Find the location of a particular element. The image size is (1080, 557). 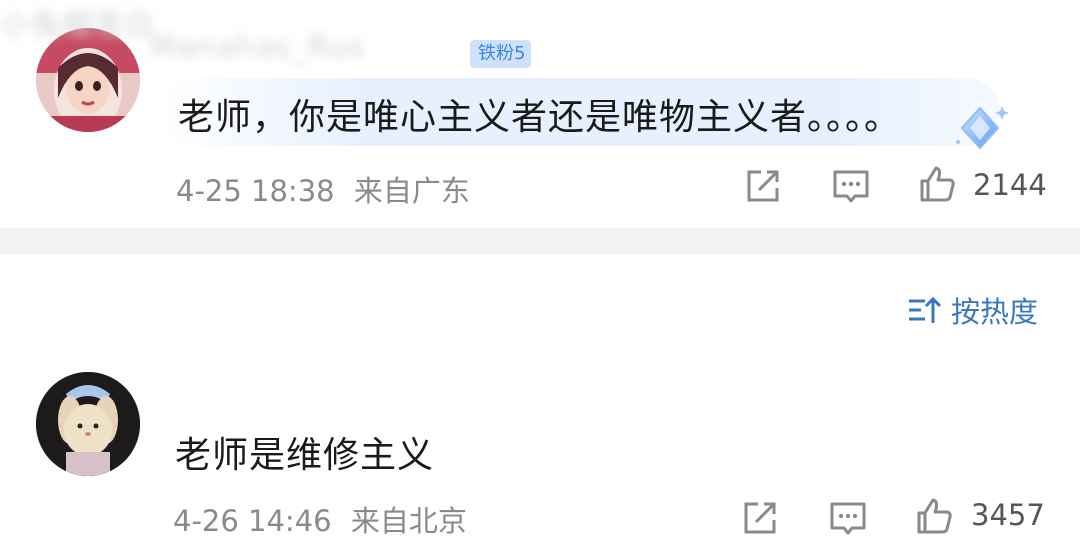

comment-meta: 4-26 14:46 来自北京 is located at coordinates (320, 519).